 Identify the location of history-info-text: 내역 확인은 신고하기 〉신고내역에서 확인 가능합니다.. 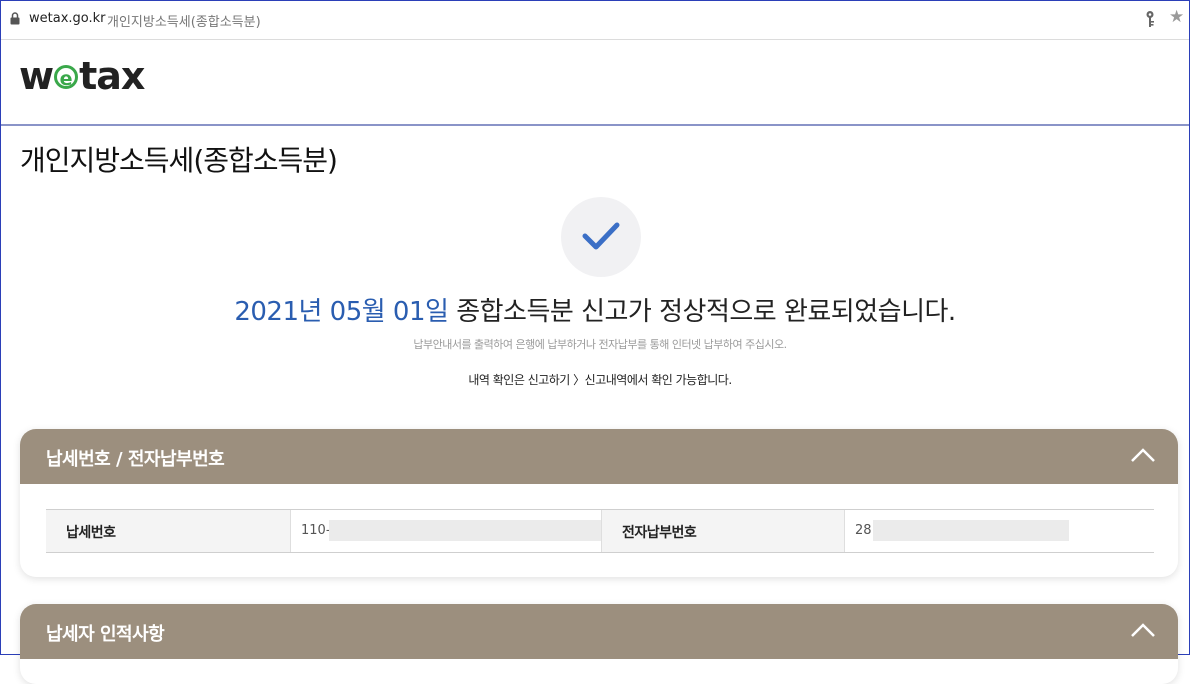
(600, 380).